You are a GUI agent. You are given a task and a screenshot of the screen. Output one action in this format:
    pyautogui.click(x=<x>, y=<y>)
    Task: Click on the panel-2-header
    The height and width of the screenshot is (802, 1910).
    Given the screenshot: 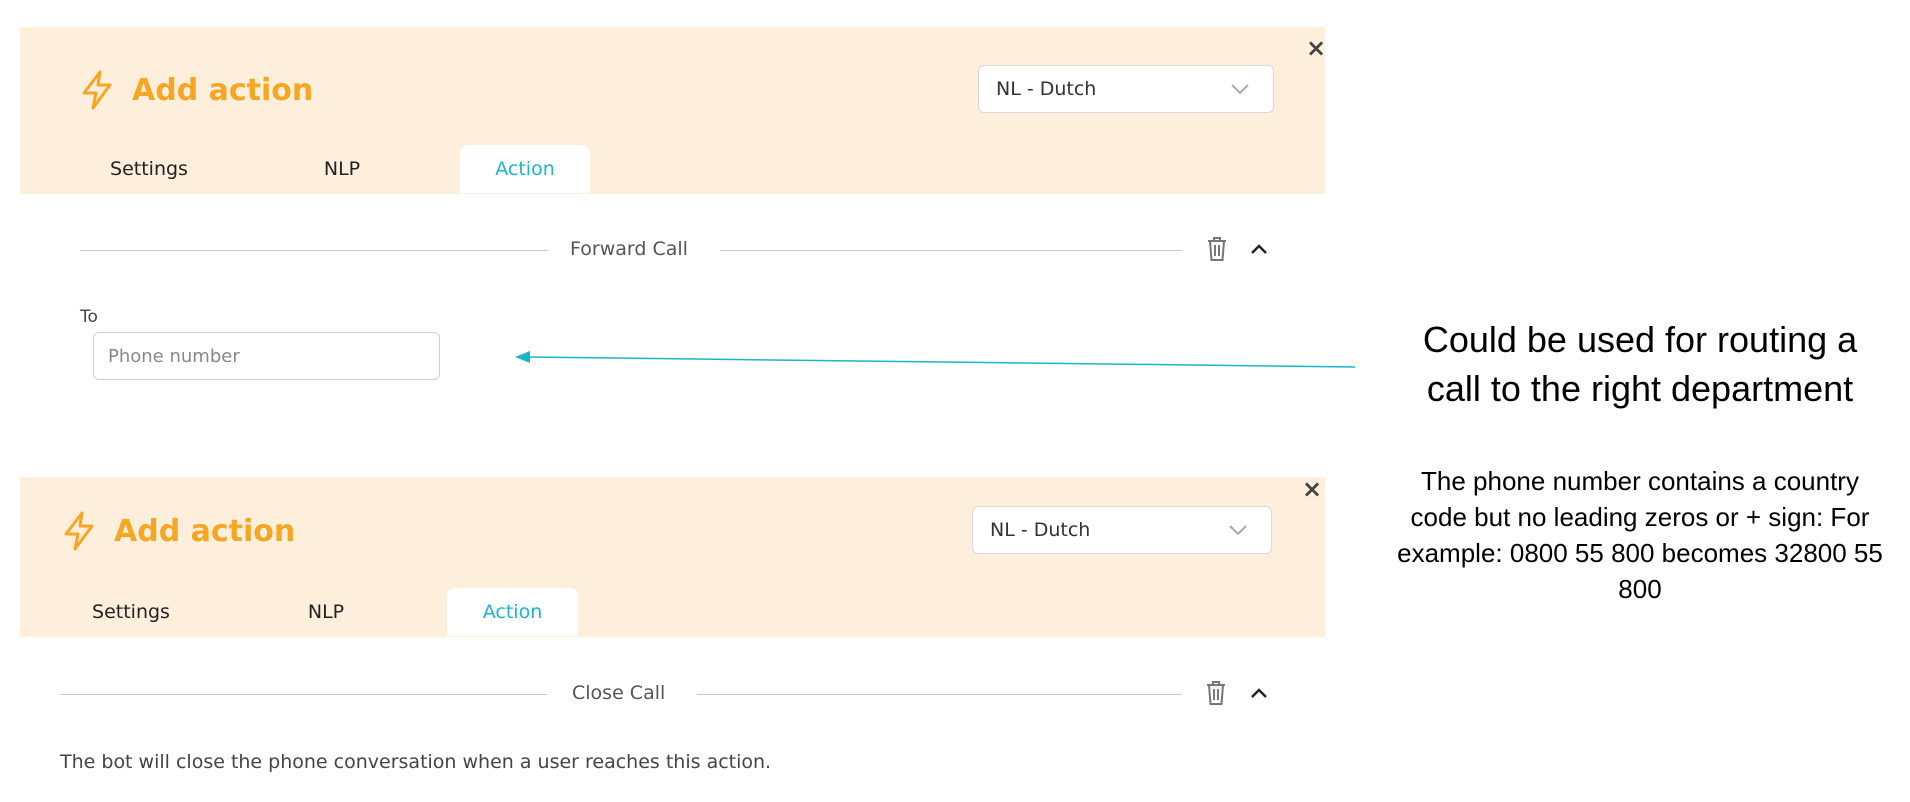 What is the action you would take?
    pyautogui.click(x=672, y=557)
    